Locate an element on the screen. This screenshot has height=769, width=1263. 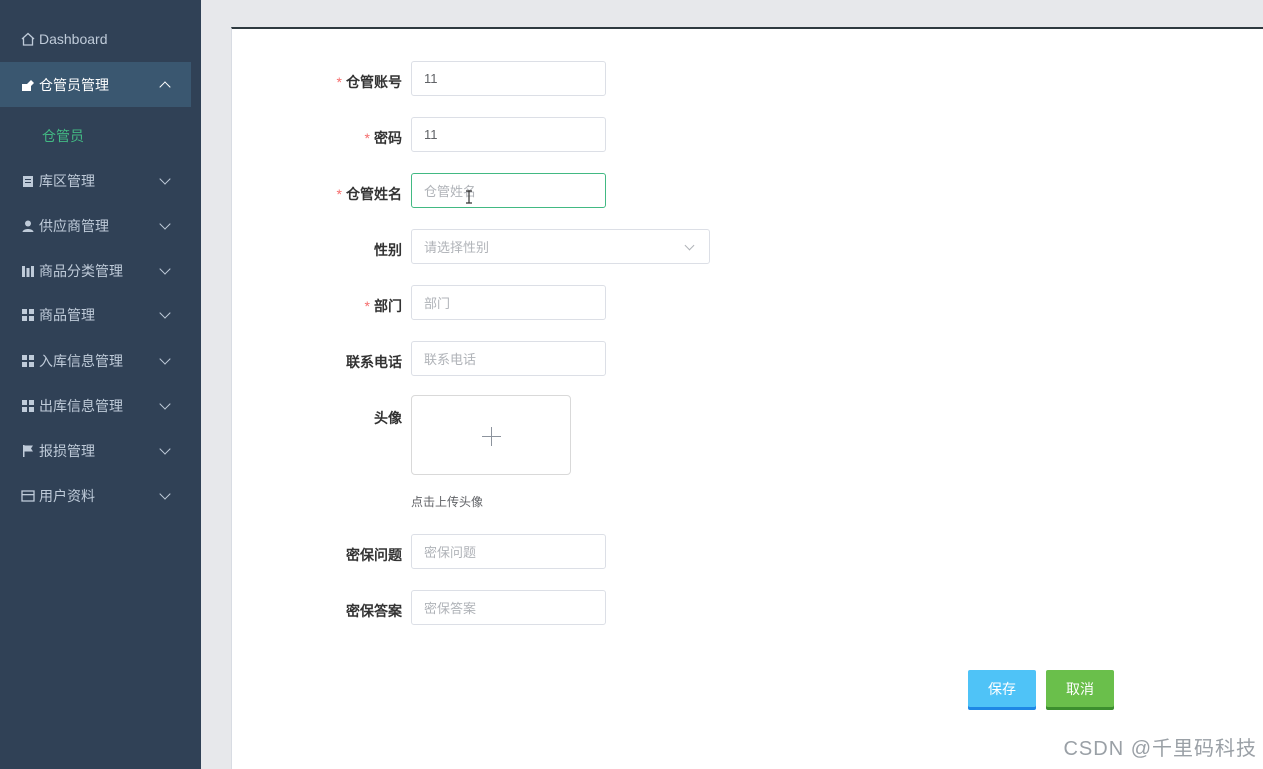
name-input: 仓管姓名 is located at coordinates (508, 190).